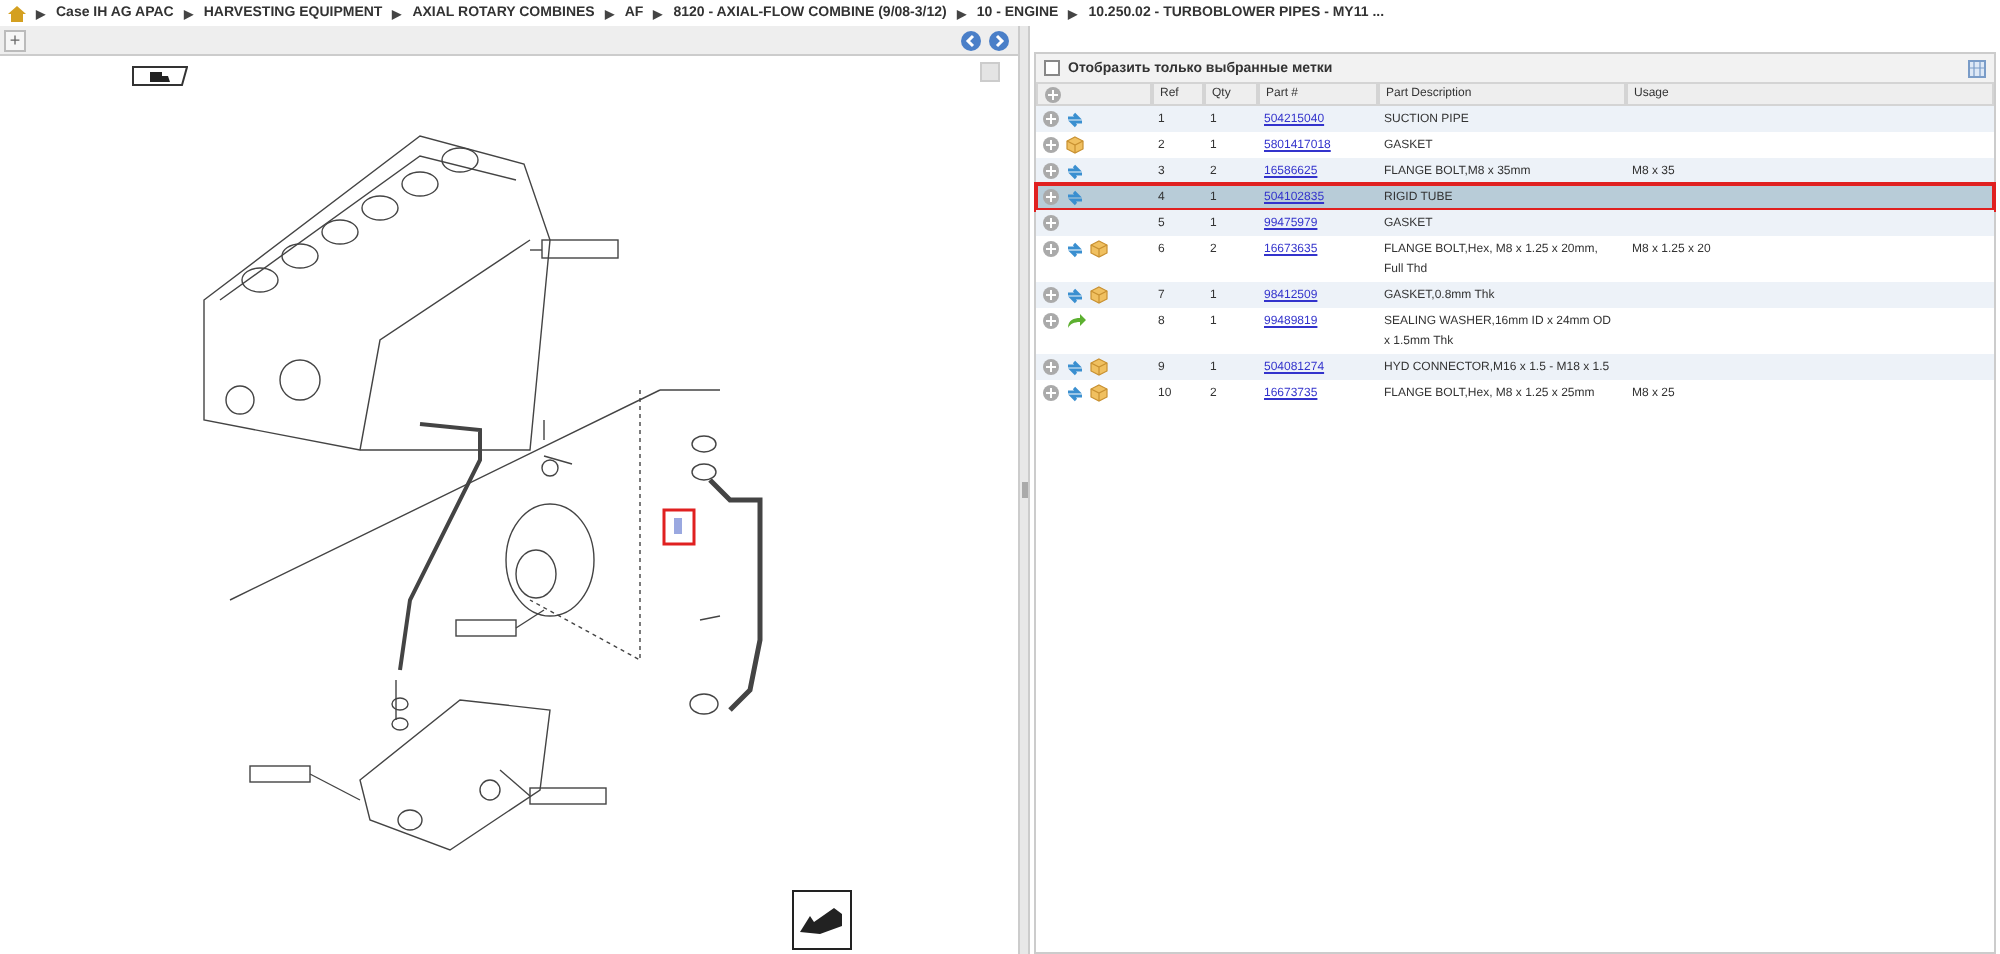 The height and width of the screenshot is (954, 2000). What do you see at coordinates (990, 72) in the screenshot?
I see `zoom-toggle` at bounding box center [990, 72].